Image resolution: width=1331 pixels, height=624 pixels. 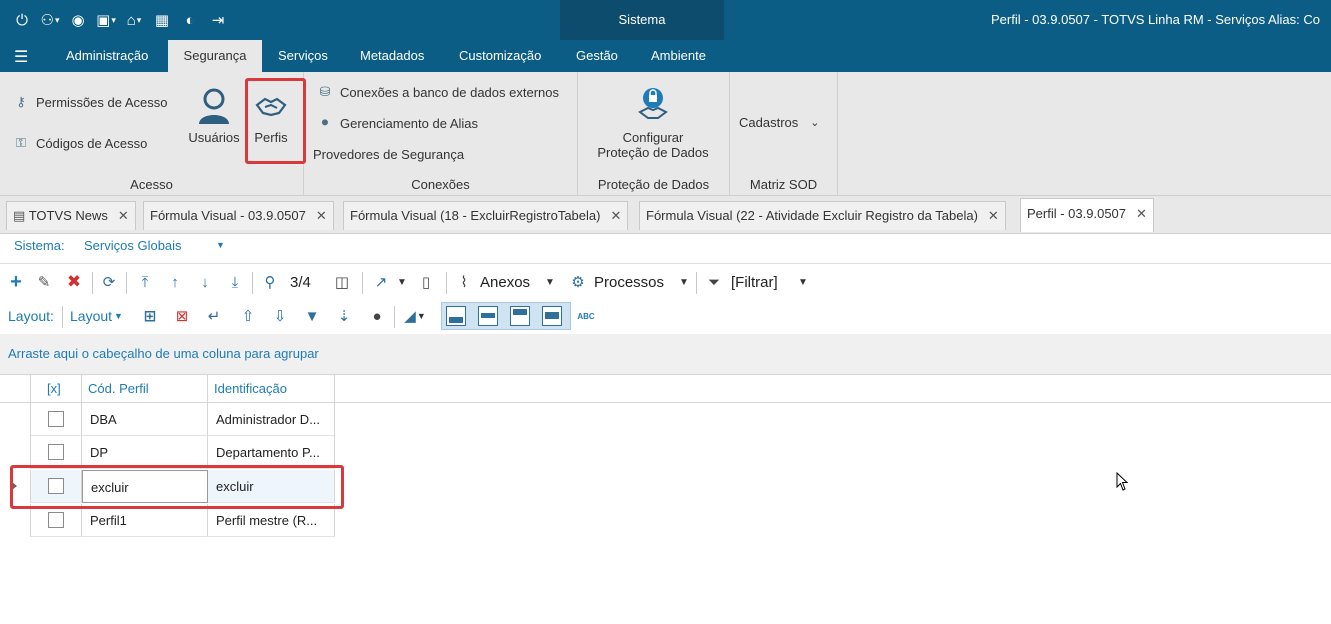 I want to click on chevron-down-icon: ⌄, so click(x=815, y=123).